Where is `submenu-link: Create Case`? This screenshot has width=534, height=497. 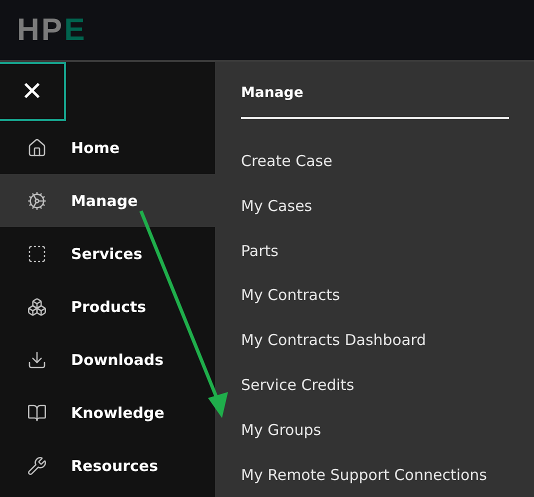 submenu-link: Create Case is located at coordinates (375, 161).